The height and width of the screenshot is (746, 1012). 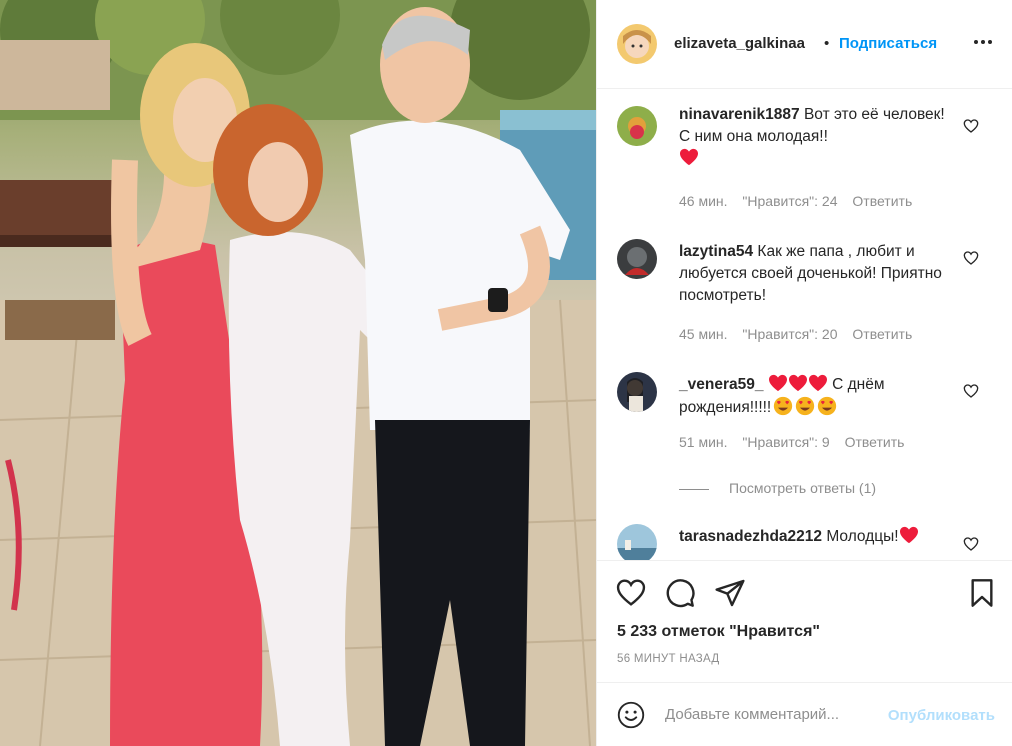 What do you see at coordinates (888, 43) in the screenshot?
I see `follow-button: Подписаться` at bounding box center [888, 43].